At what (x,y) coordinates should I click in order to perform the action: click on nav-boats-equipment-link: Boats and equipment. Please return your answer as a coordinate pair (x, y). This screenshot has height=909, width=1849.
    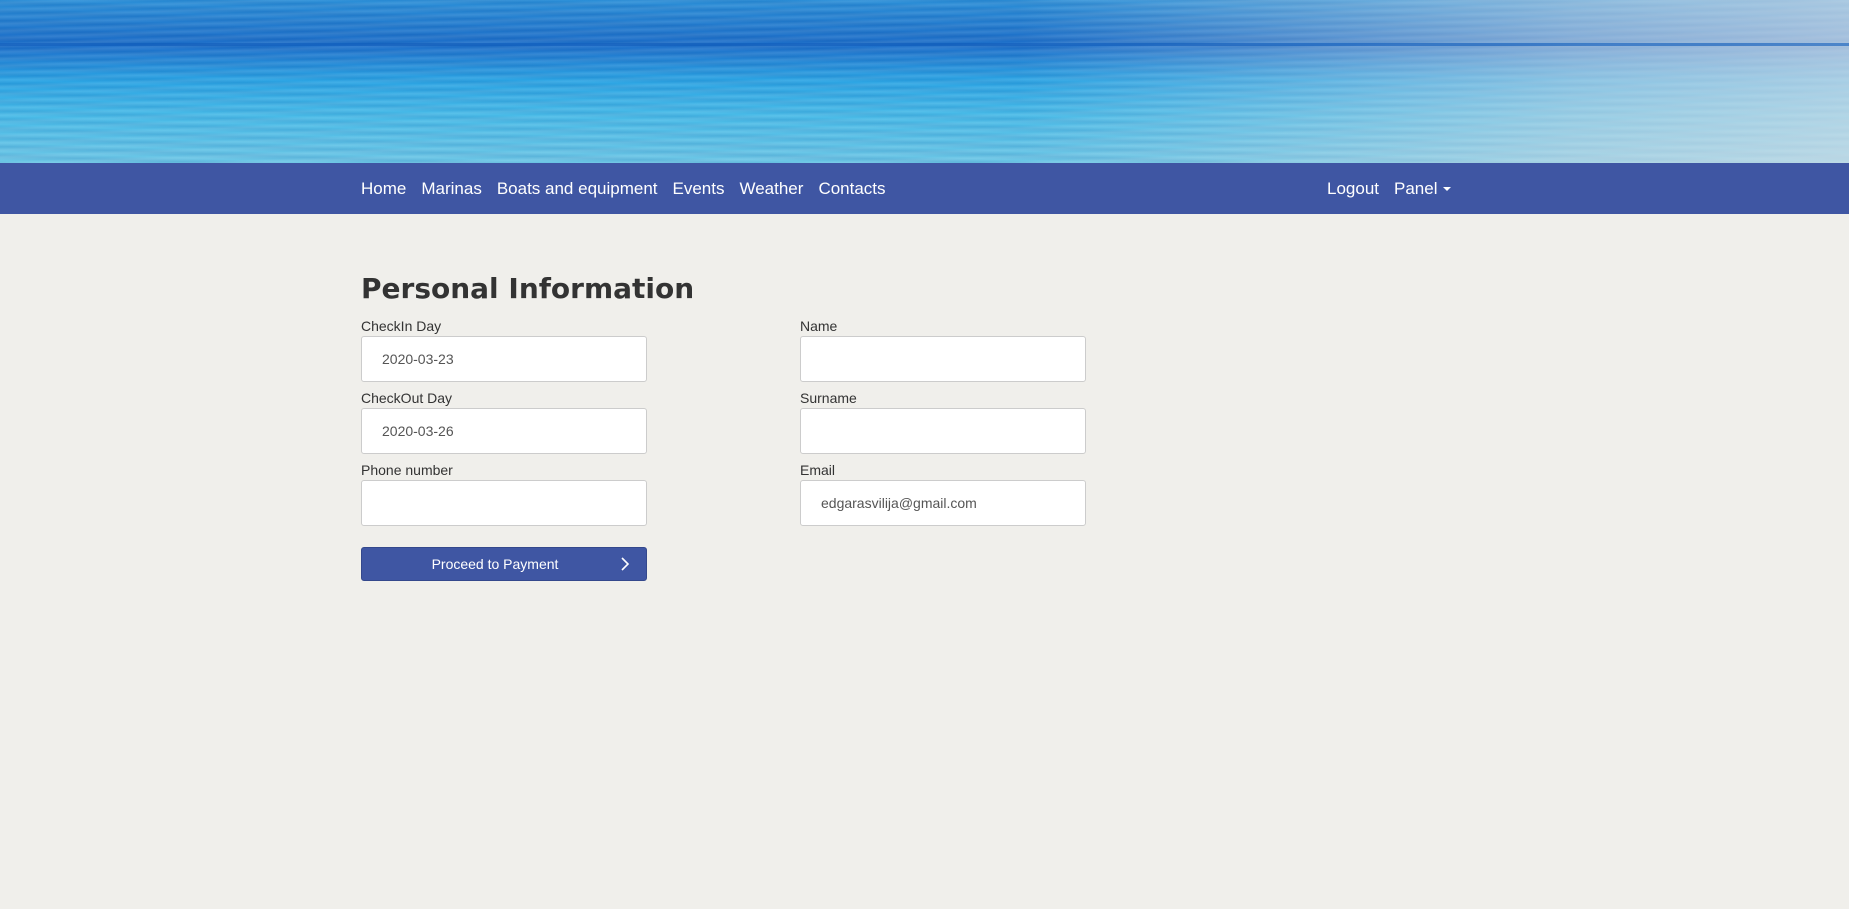
    Looking at the image, I should click on (577, 189).